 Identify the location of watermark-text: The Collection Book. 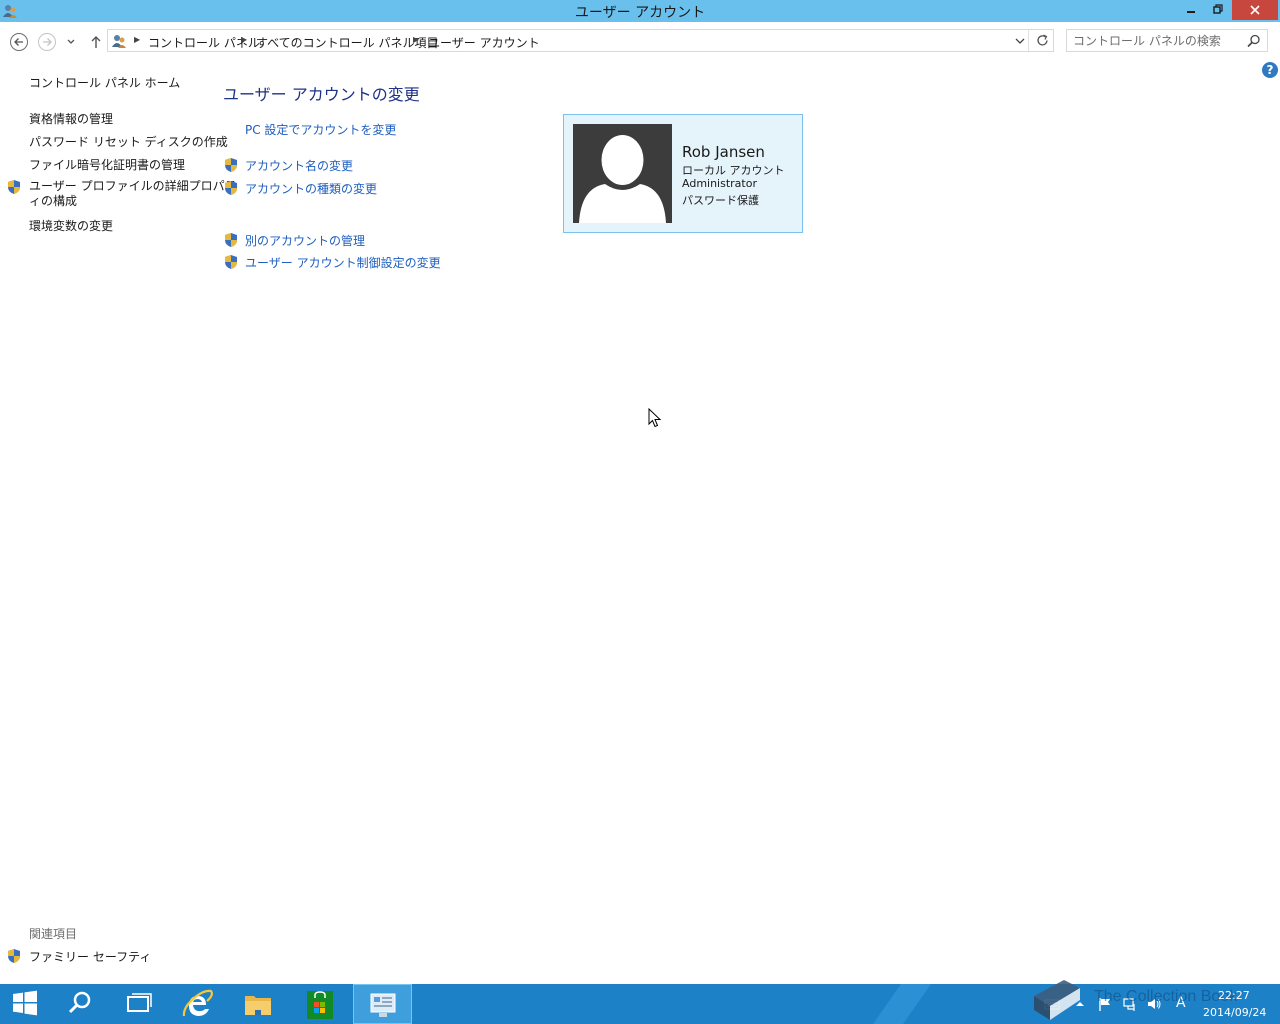
(1166, 996).